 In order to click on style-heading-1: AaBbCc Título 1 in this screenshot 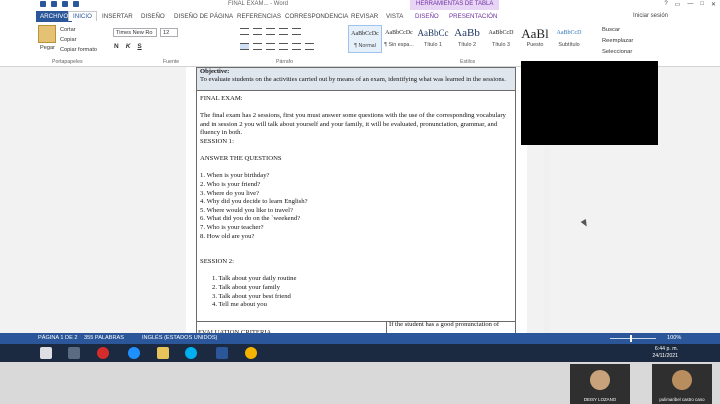, I will do `click(433, 39)`.